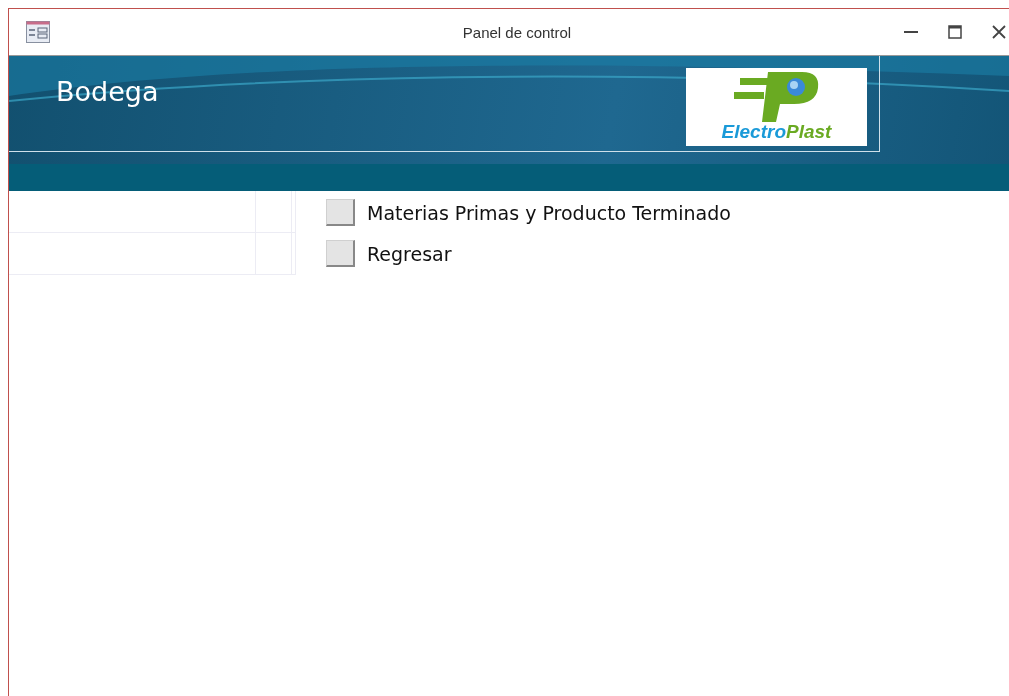 This screenshot has height=696, width=1009. I want to click on minimize-icon, so click(911, 32).